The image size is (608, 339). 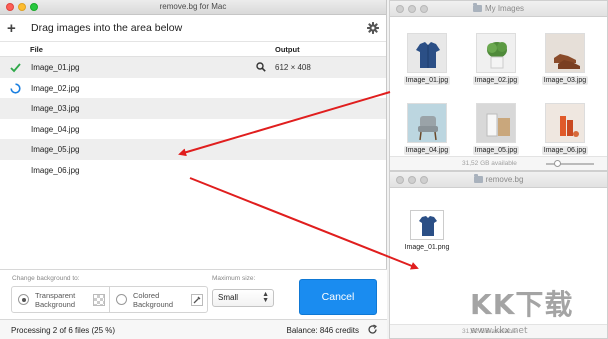 What do you see at coordinates (243, 298) in the screenshot?
I see `max-size-select: Small ▲ ▼` at bounding box center [243, 298].